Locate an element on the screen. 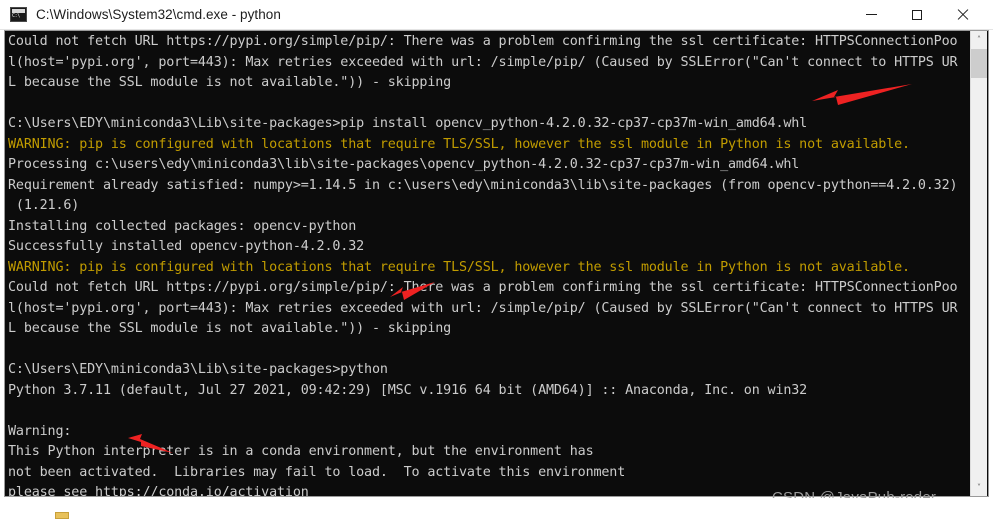 Image resolution: width=993 pixels, height=519 pixels. desktop-bottom-strip is located at coordinates (496, 508).